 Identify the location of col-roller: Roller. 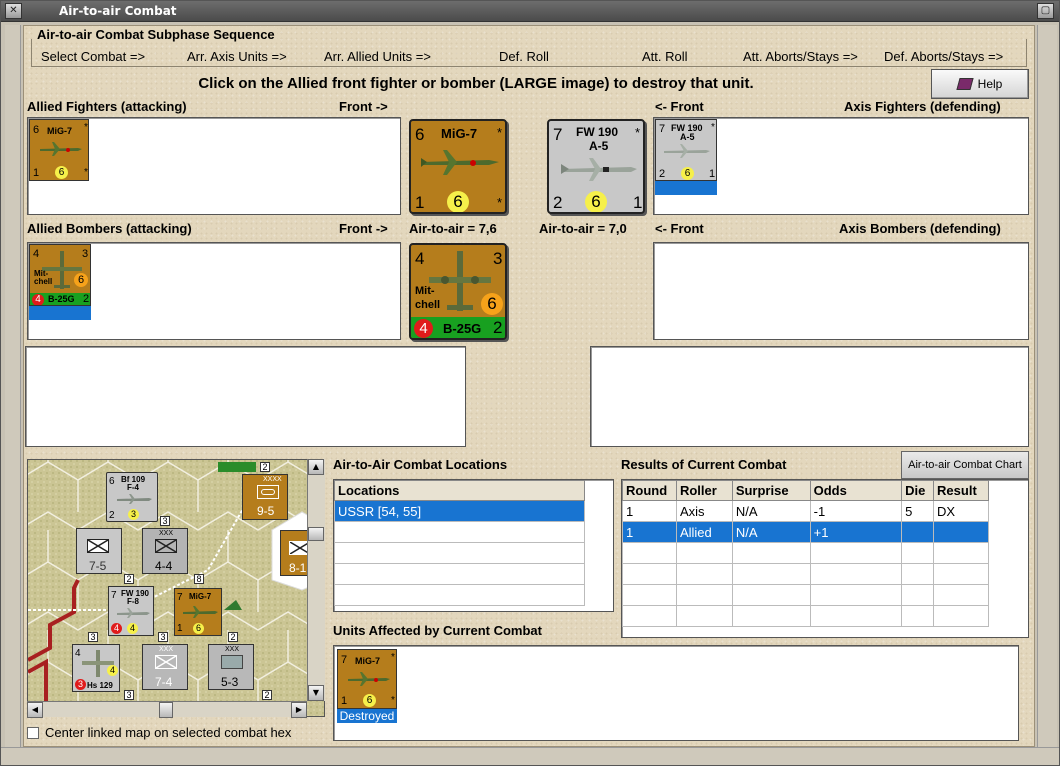
(704, 490).